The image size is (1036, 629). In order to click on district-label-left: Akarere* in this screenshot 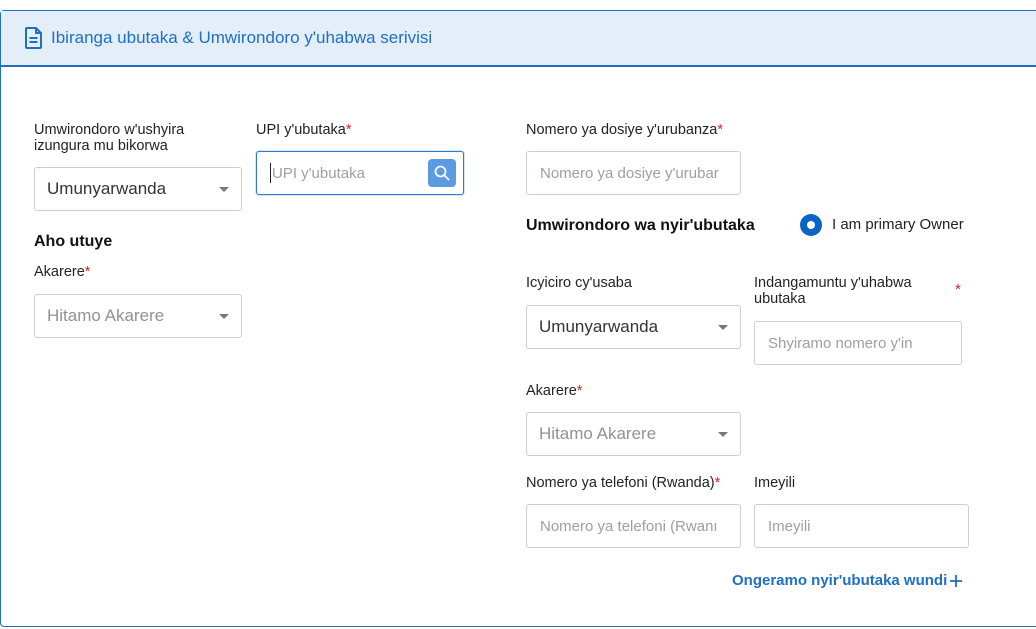, I will do `click(62, 272)`.